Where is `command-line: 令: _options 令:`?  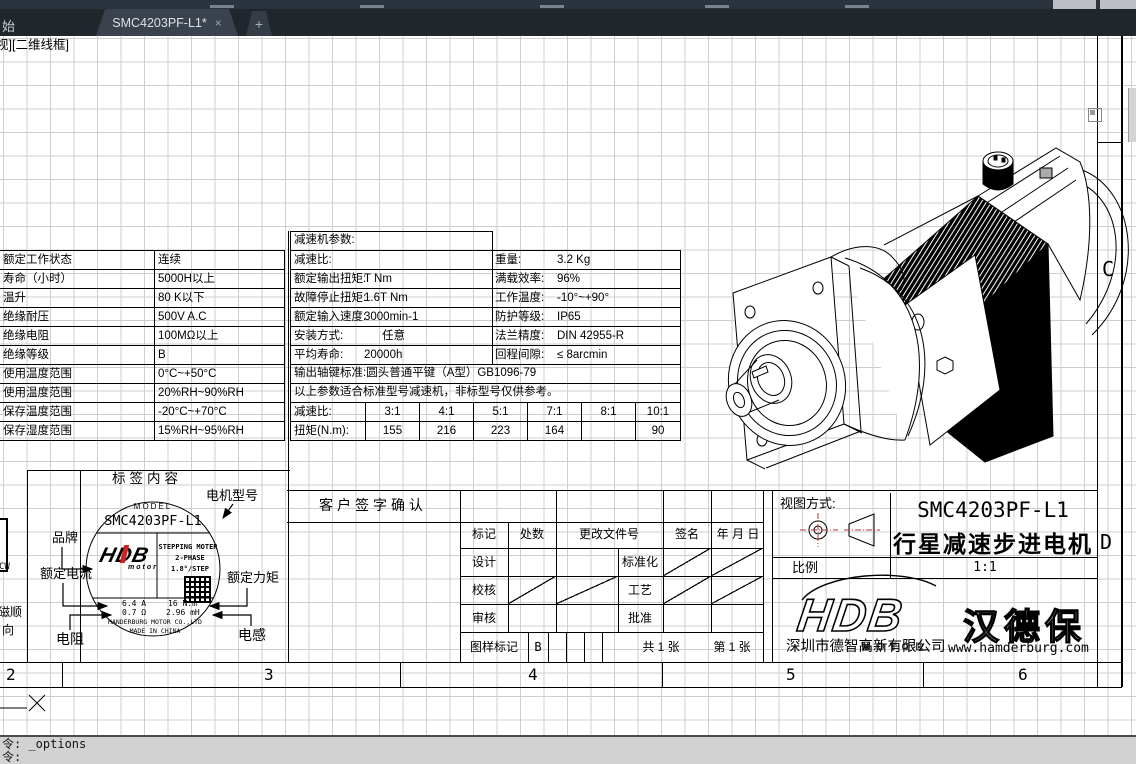 command-line: 令: _options 令: is located at coordinates (568, 749).